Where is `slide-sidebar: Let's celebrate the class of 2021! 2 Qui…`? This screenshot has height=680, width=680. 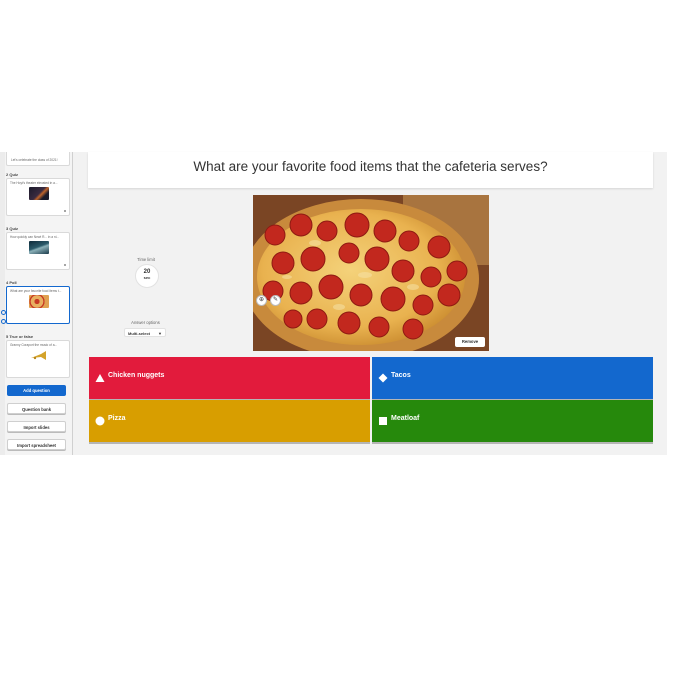
slide-sidebar: Let's celebrate the class of 2021! 2 Qui… is located at coordinates (36, 303).